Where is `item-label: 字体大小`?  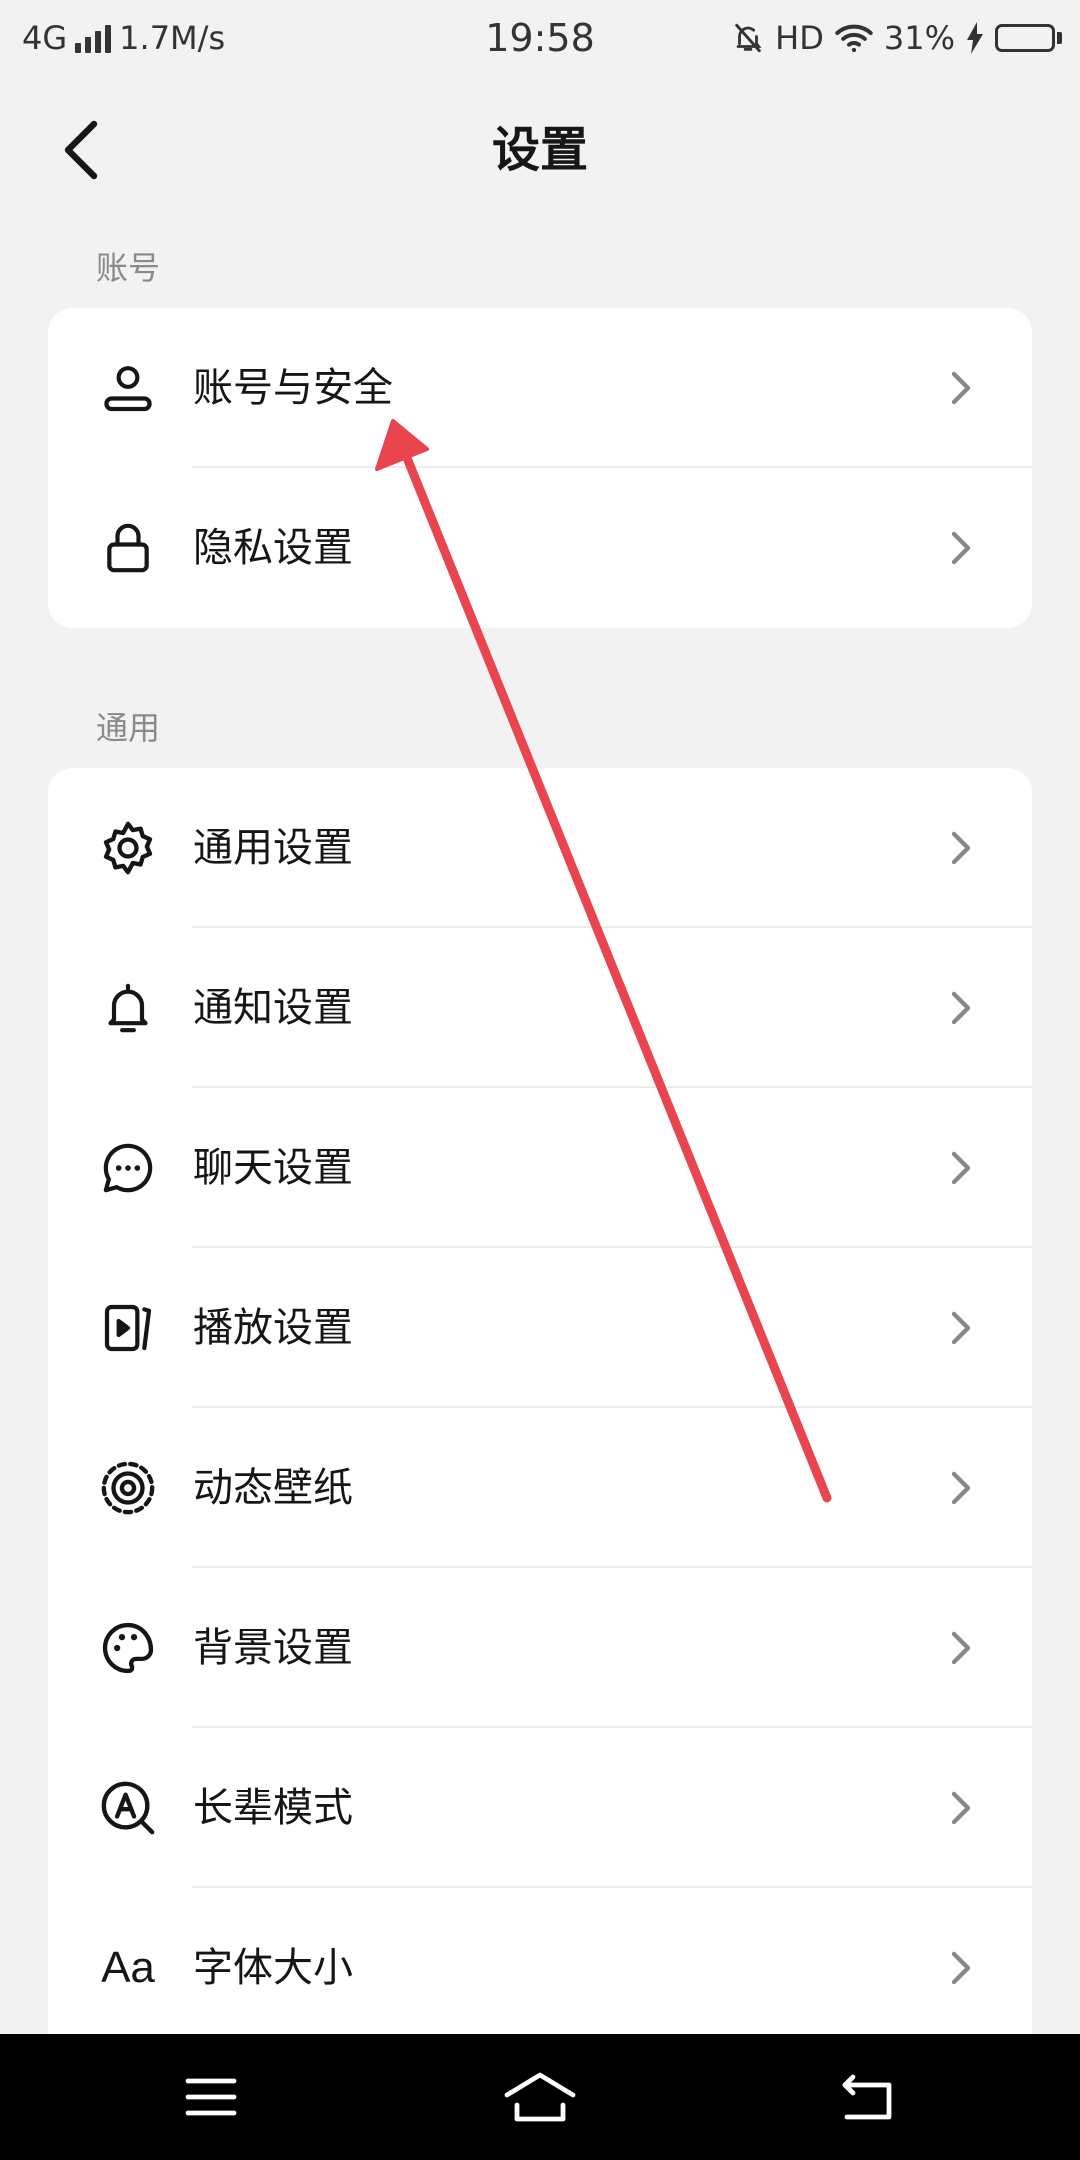 item-label: 字体大小 is located at coordinates (273, 1968).